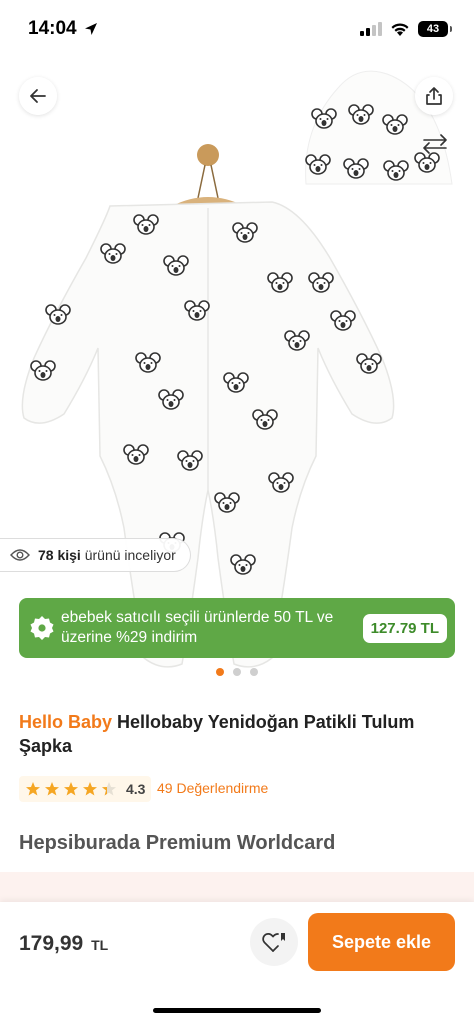 This screenshot has width=474, height=1024. What do you see at coordinates (65, 722) in the screenshot?
I see `brand-link: Hello Baby` at bounding box center [65, 722].